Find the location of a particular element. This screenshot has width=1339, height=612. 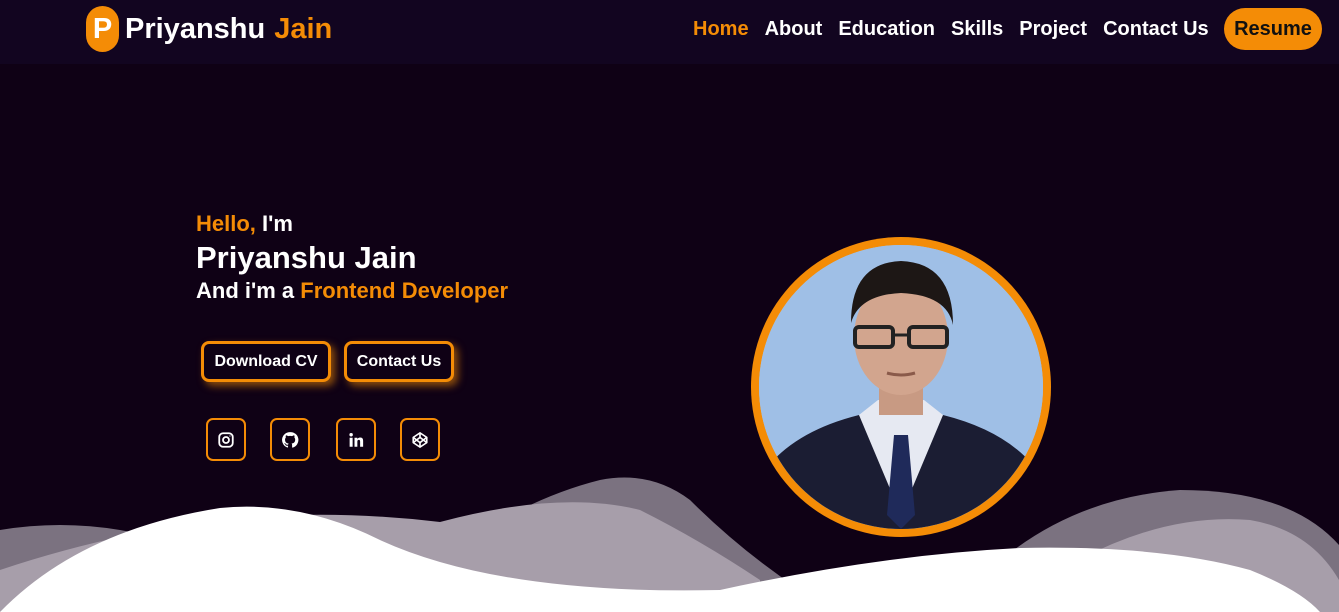

hero-role: Frontend Developer is located at coordinates (404, 290).